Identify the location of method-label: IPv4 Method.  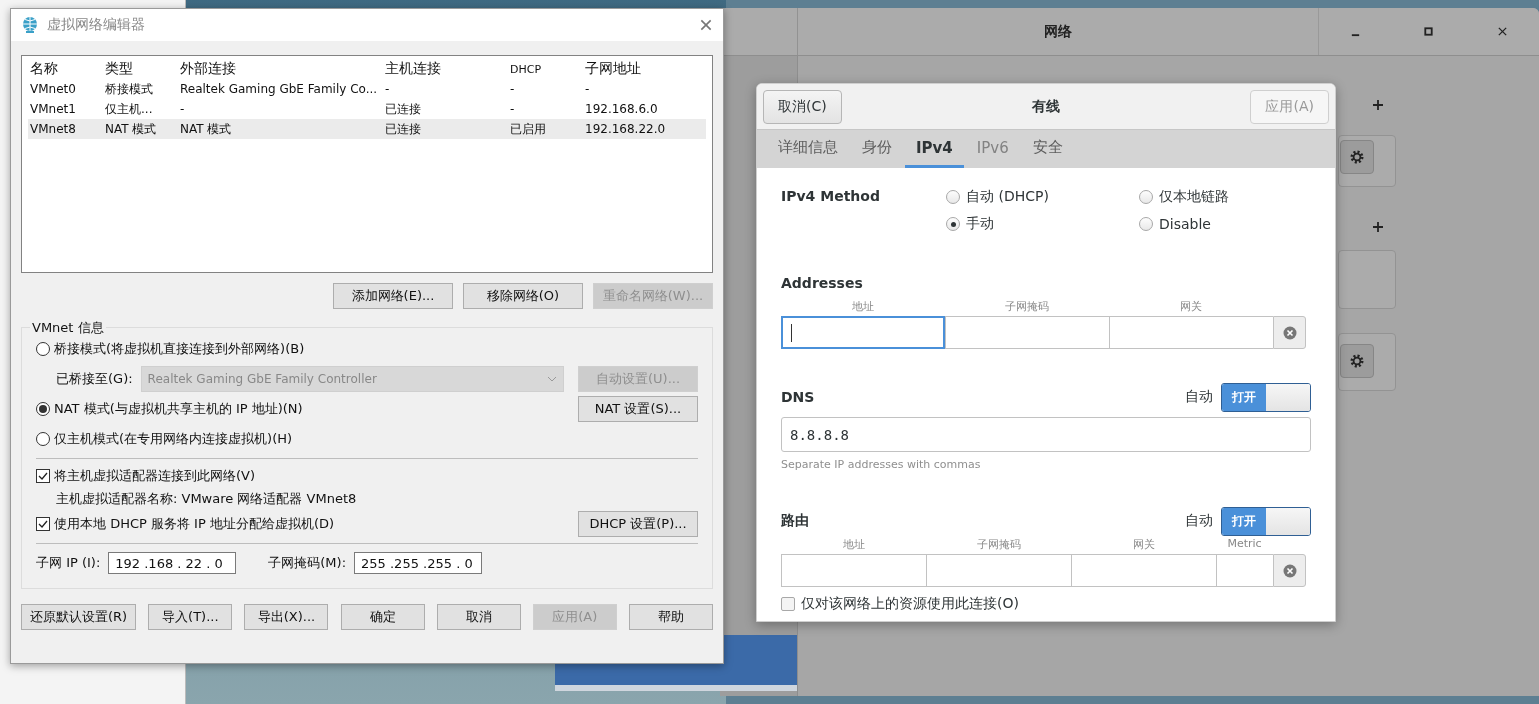
(831, 197).